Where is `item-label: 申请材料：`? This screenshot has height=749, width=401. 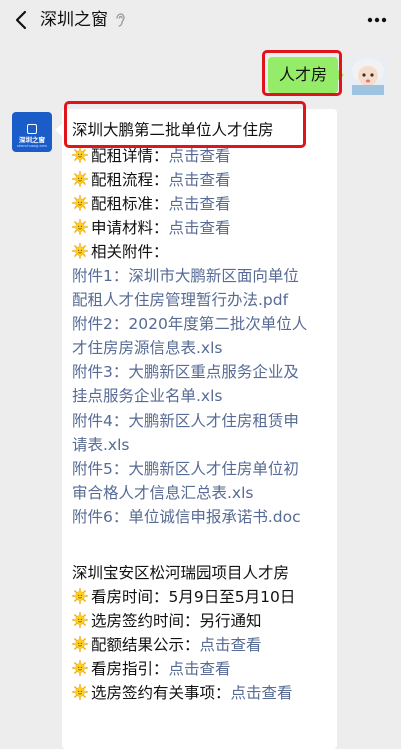
item-label: 申请材料： is located at coordinates (130, 228).